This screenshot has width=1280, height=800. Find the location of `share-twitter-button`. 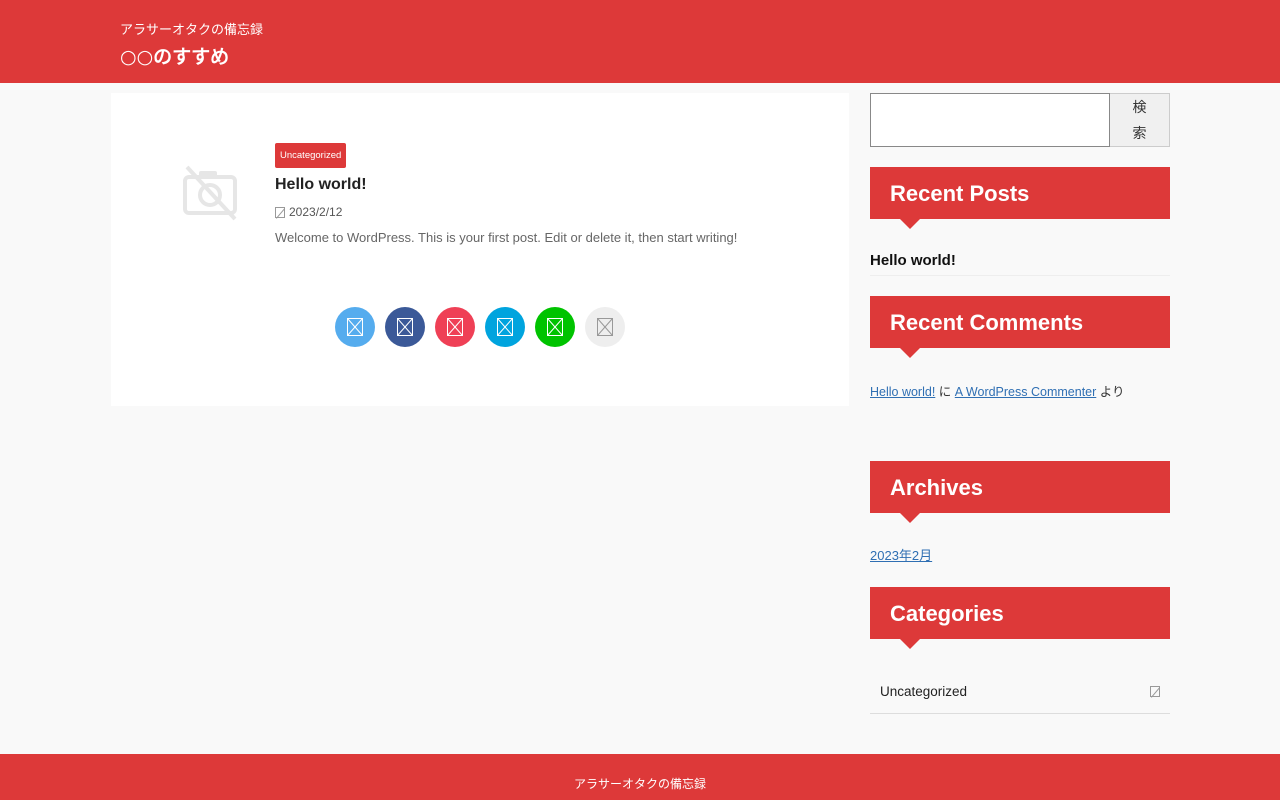

share-twitter-button is located at coordinates (355, 327).